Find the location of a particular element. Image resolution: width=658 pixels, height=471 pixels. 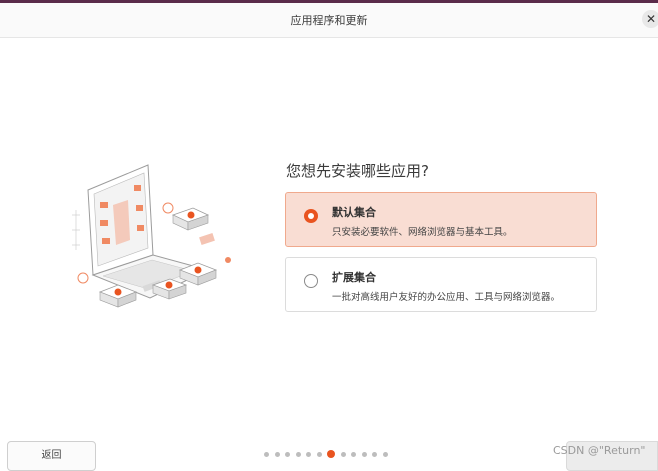

page-question: 您想先安装哪些应用? is located at coordinates (357, 171).